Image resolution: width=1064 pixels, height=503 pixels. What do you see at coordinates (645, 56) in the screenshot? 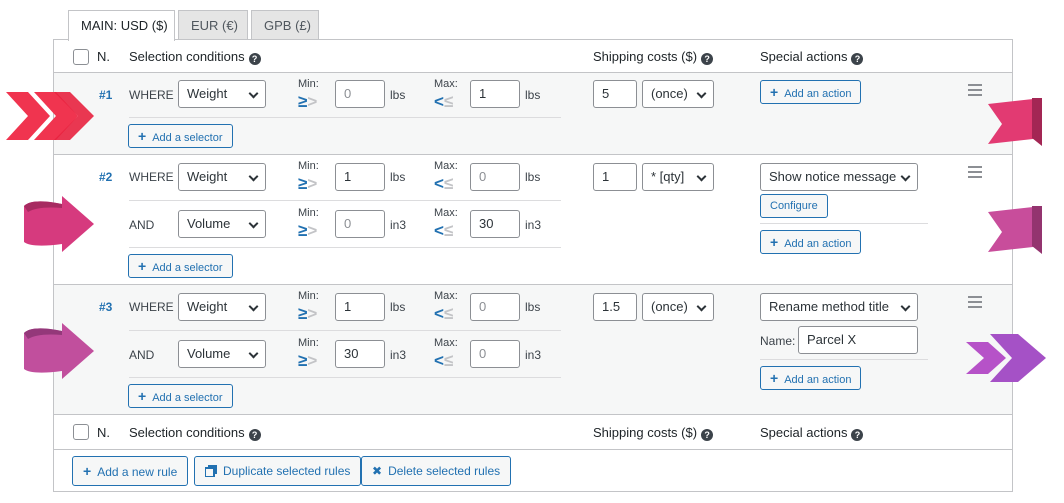
I see `column-label: Shipping costs ($)` at bounding box center [645, 56].